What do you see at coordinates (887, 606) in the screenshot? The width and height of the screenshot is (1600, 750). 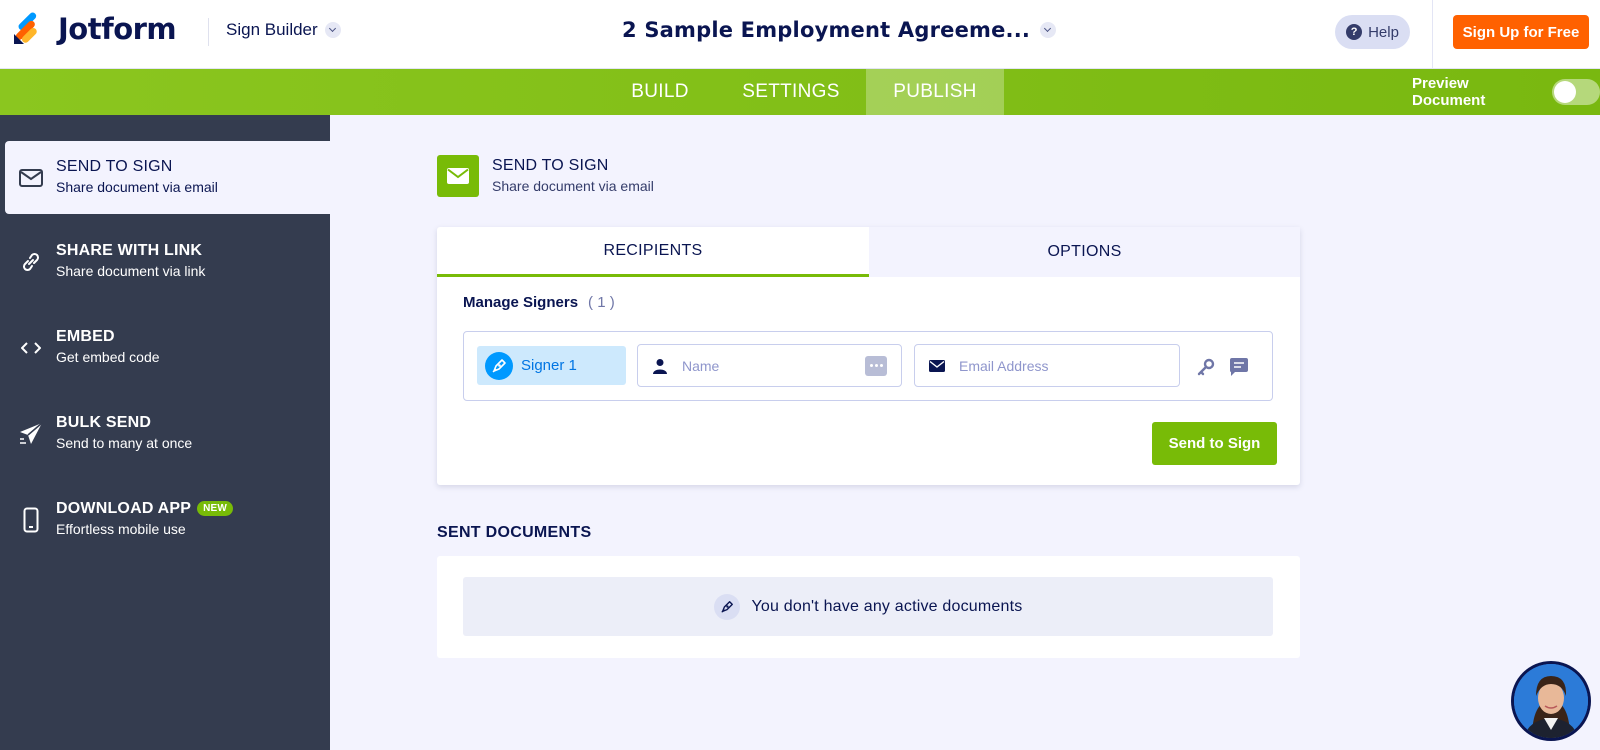 I see `empty-message: You don't have any active documents` at bounding box center [887, 606].